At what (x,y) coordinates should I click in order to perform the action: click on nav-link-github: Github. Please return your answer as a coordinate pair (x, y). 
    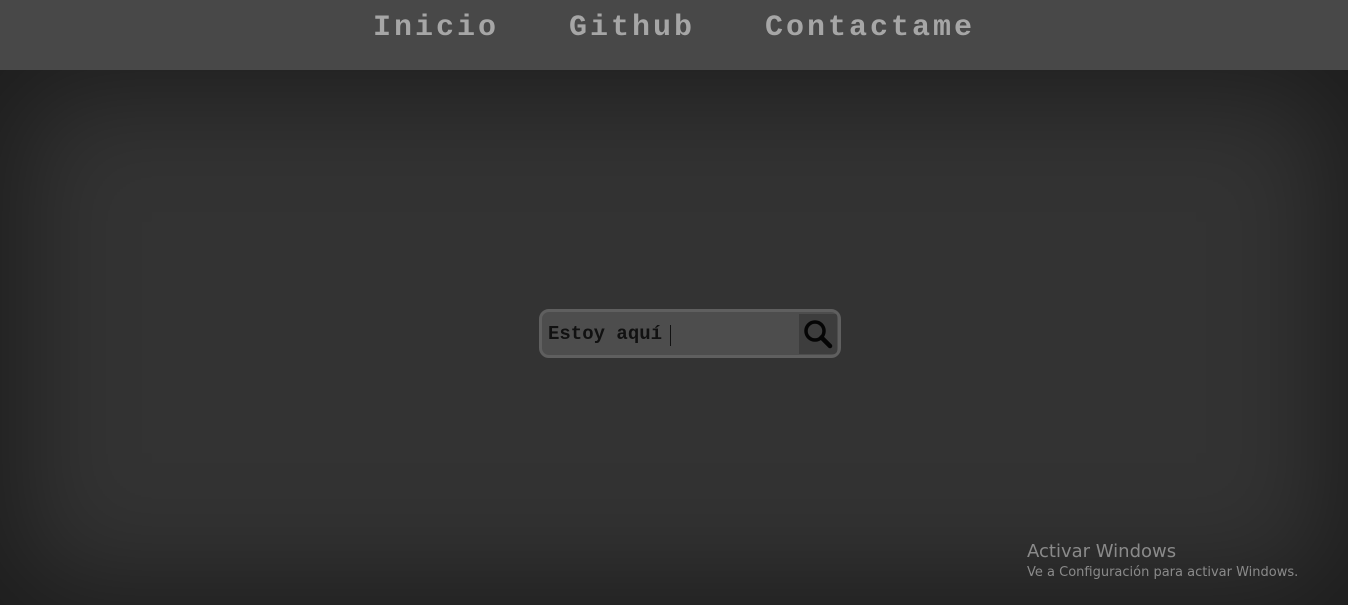
    Looking at the image, I should click on (632, 28).